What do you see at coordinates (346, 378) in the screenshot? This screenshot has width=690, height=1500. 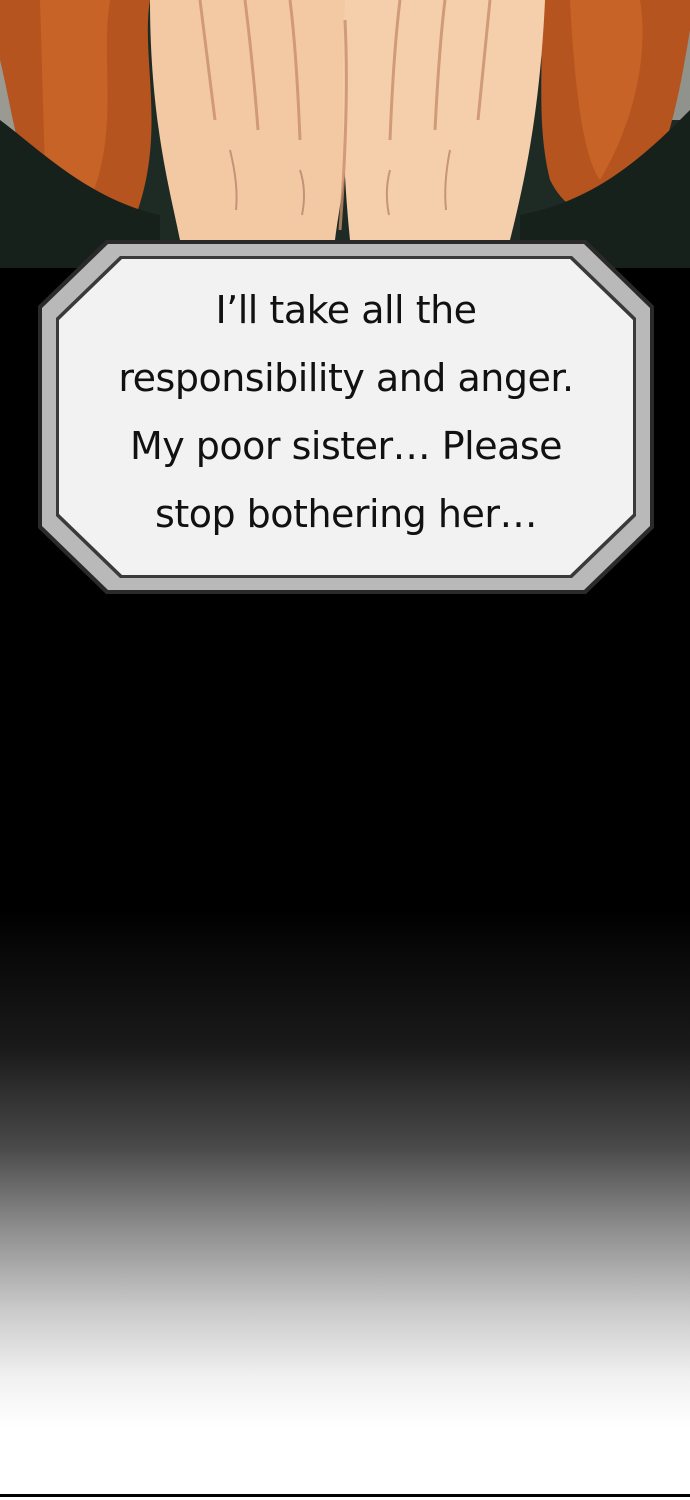 I see `dialogue-line: responsibility and anger.` at bounding box center [346, 378].